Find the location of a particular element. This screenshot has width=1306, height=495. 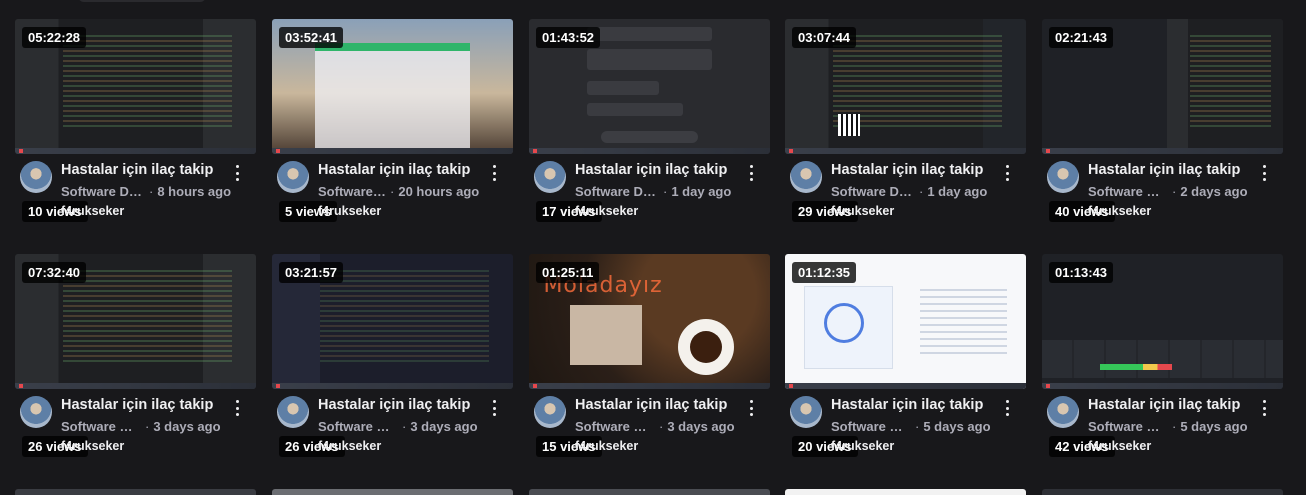

duration-badge: 03:07:44 is located at coordinates (824, 37).